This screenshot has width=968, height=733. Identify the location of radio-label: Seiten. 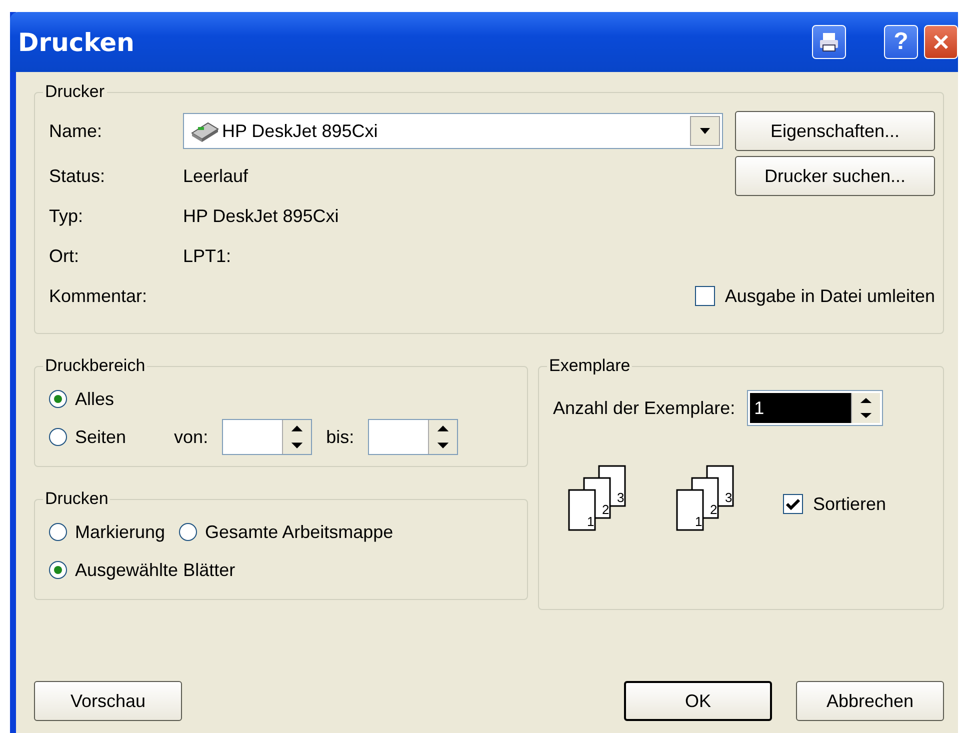
(100, 437).